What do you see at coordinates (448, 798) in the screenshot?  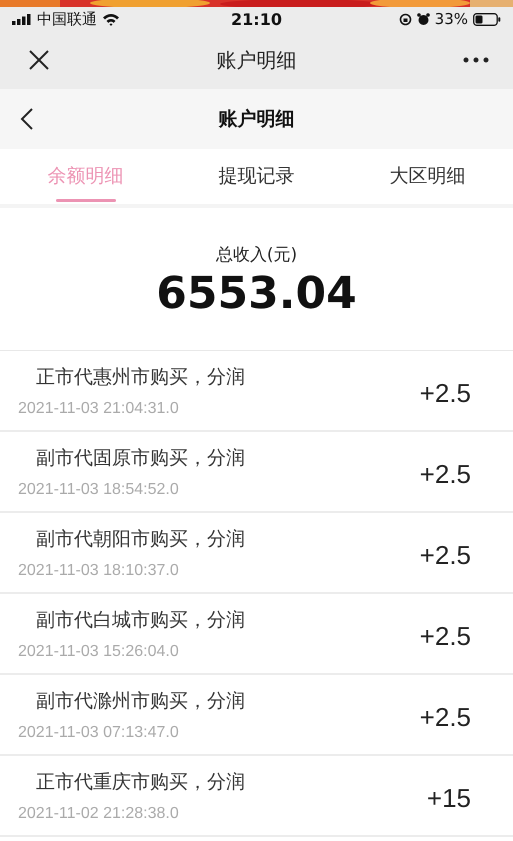 I see `record-amount: +15` at bounding box center [448, 798].